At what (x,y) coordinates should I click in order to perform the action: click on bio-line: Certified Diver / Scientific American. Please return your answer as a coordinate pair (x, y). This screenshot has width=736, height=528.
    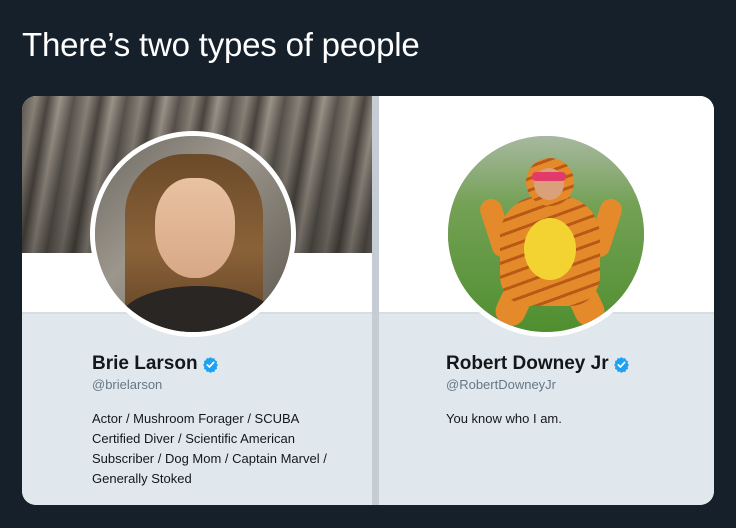
    Looking at the image, I should click on (194, 438).